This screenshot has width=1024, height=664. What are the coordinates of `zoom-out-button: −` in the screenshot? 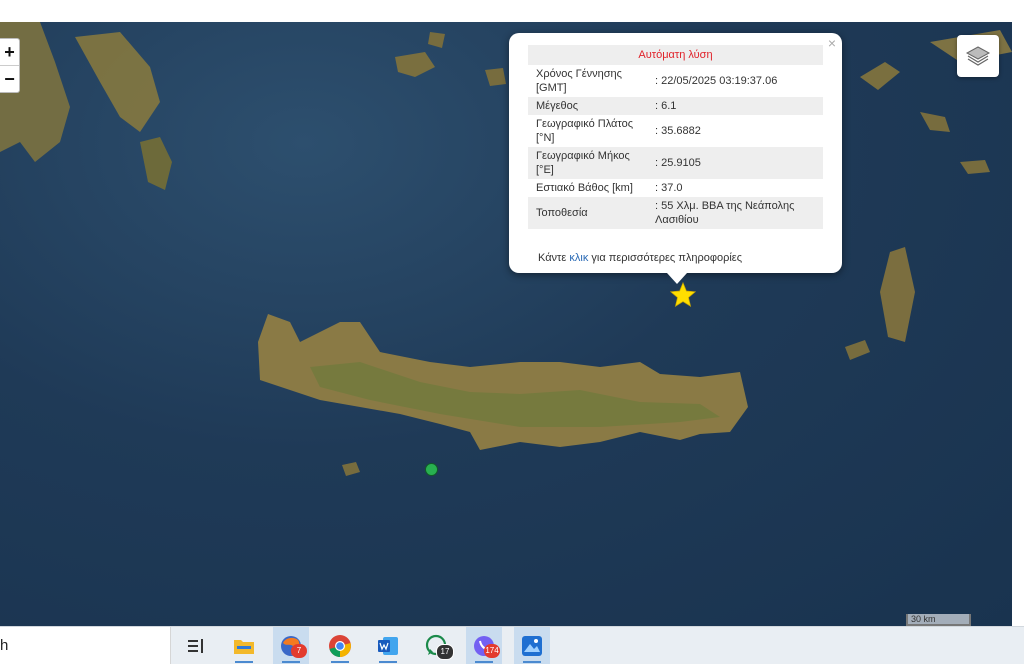 It's located at (9, 78).